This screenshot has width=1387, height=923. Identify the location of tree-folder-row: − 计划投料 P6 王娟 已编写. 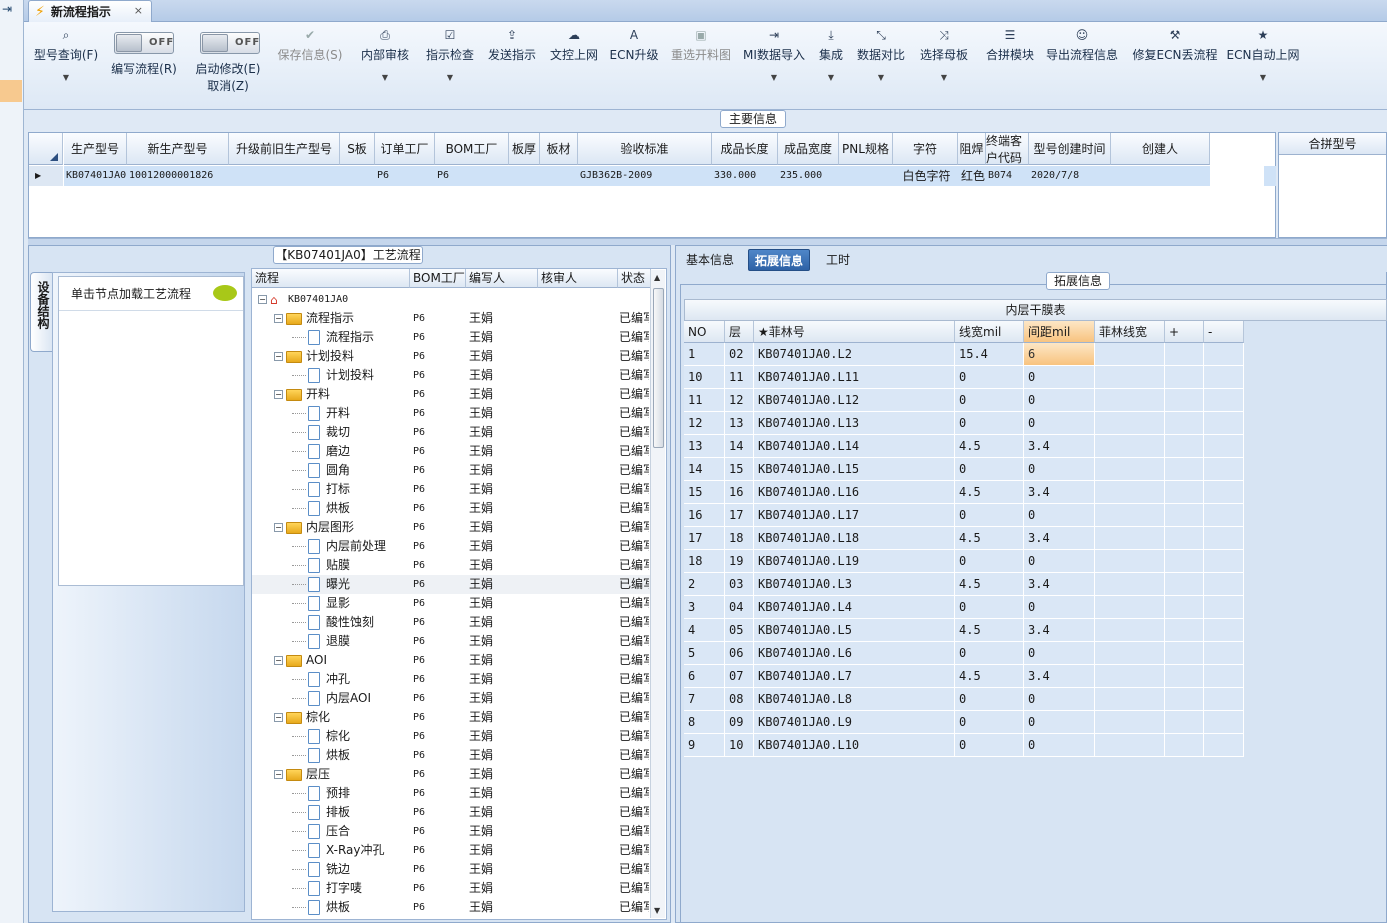
(451, 356).